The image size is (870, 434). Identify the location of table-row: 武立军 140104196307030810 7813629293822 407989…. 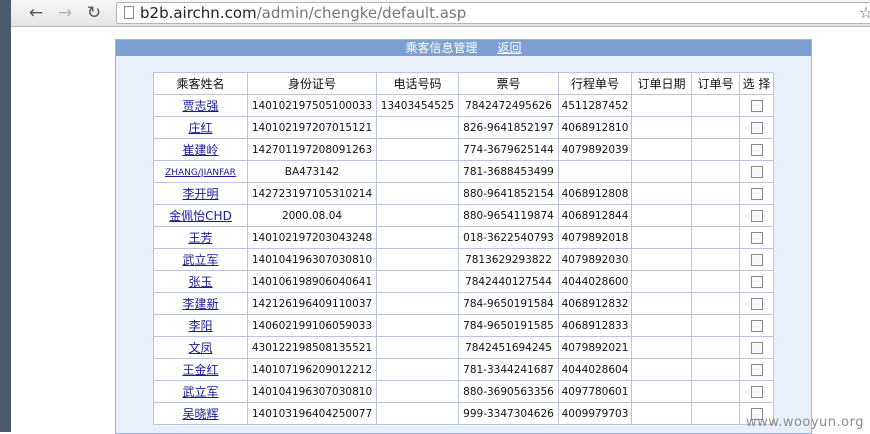
(463, 259).